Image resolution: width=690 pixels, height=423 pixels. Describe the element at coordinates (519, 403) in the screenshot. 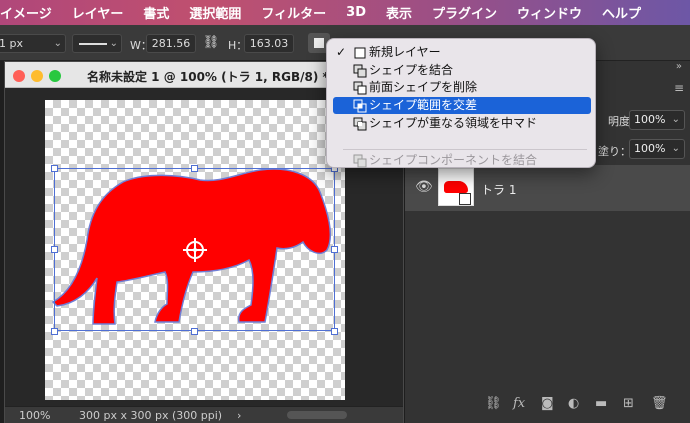

I see `fx-icon: fx` at that location.